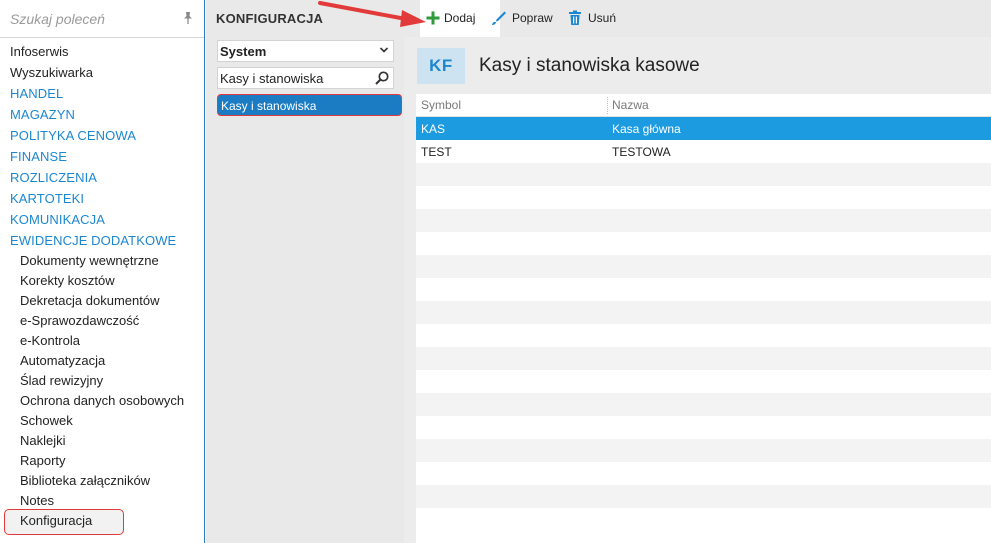 The height and width of the screenshot is (543, 991). Describe the element at coordinates (641, 152) in the screenshot. I see `cell-nazwa: TESTOWA` at that location.